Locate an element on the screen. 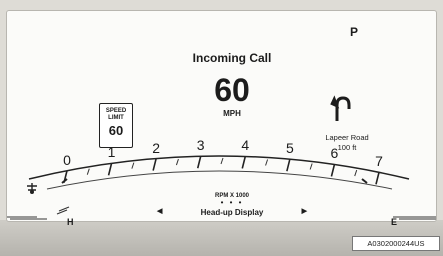 This screenshot has height=256, width=443. tachometer-inner-arc is located at coordinates (219, 180).